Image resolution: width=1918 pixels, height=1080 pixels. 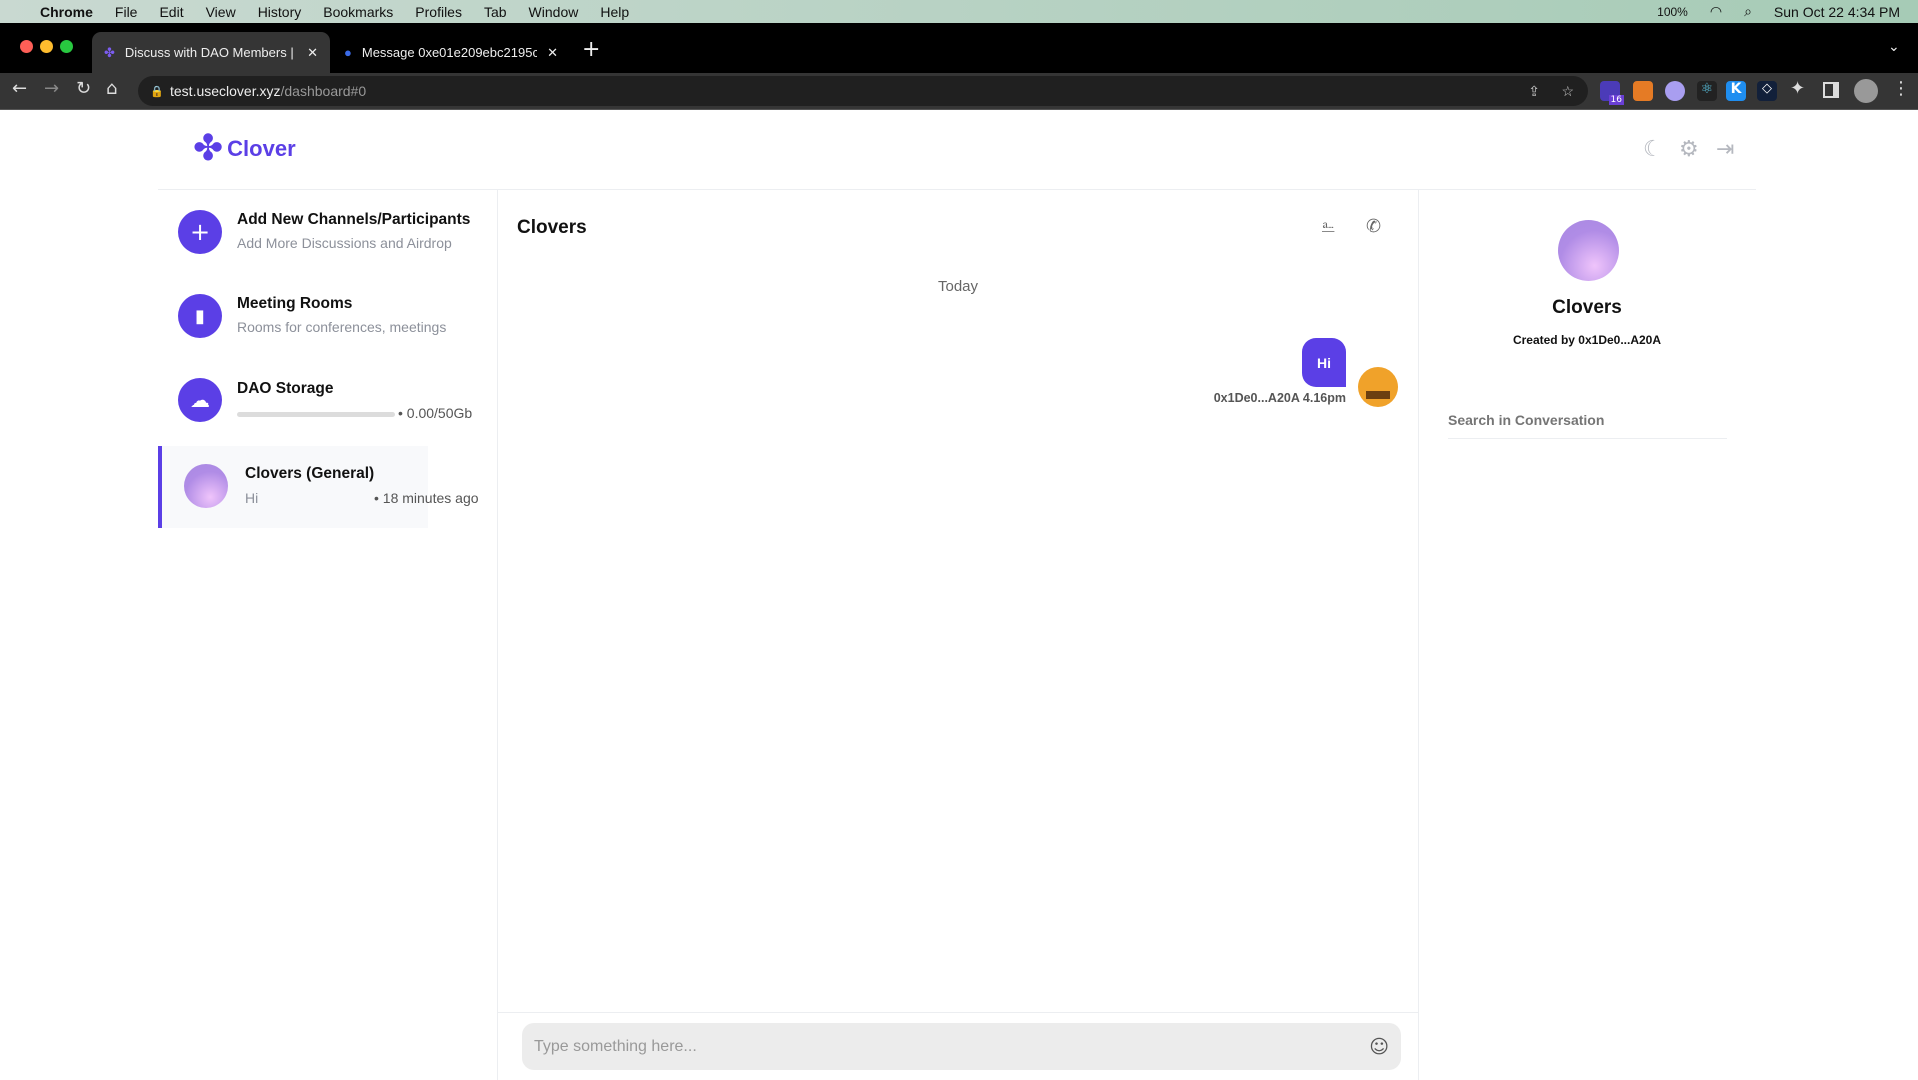 I want to click on url-path: /dashboard#0, so click(x=323, y=91).